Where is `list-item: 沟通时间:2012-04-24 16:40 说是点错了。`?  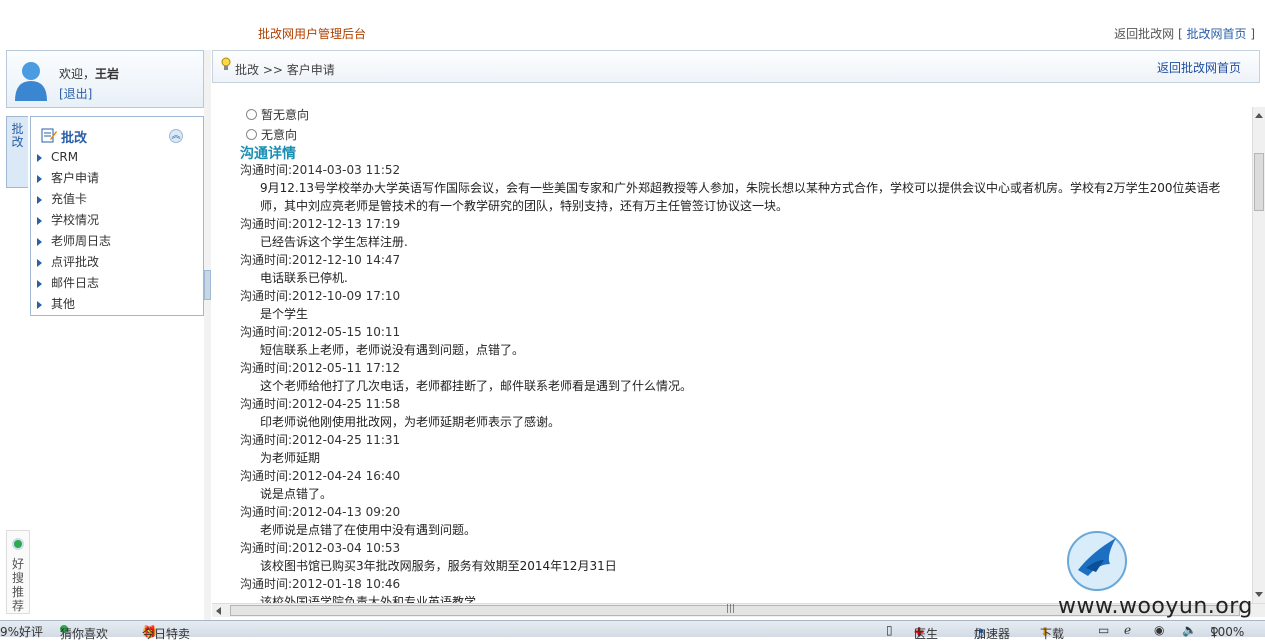
list-item: 沟通时间:2012-04-24 16:40 说是点错了。 is located at coordinates (735, 485).